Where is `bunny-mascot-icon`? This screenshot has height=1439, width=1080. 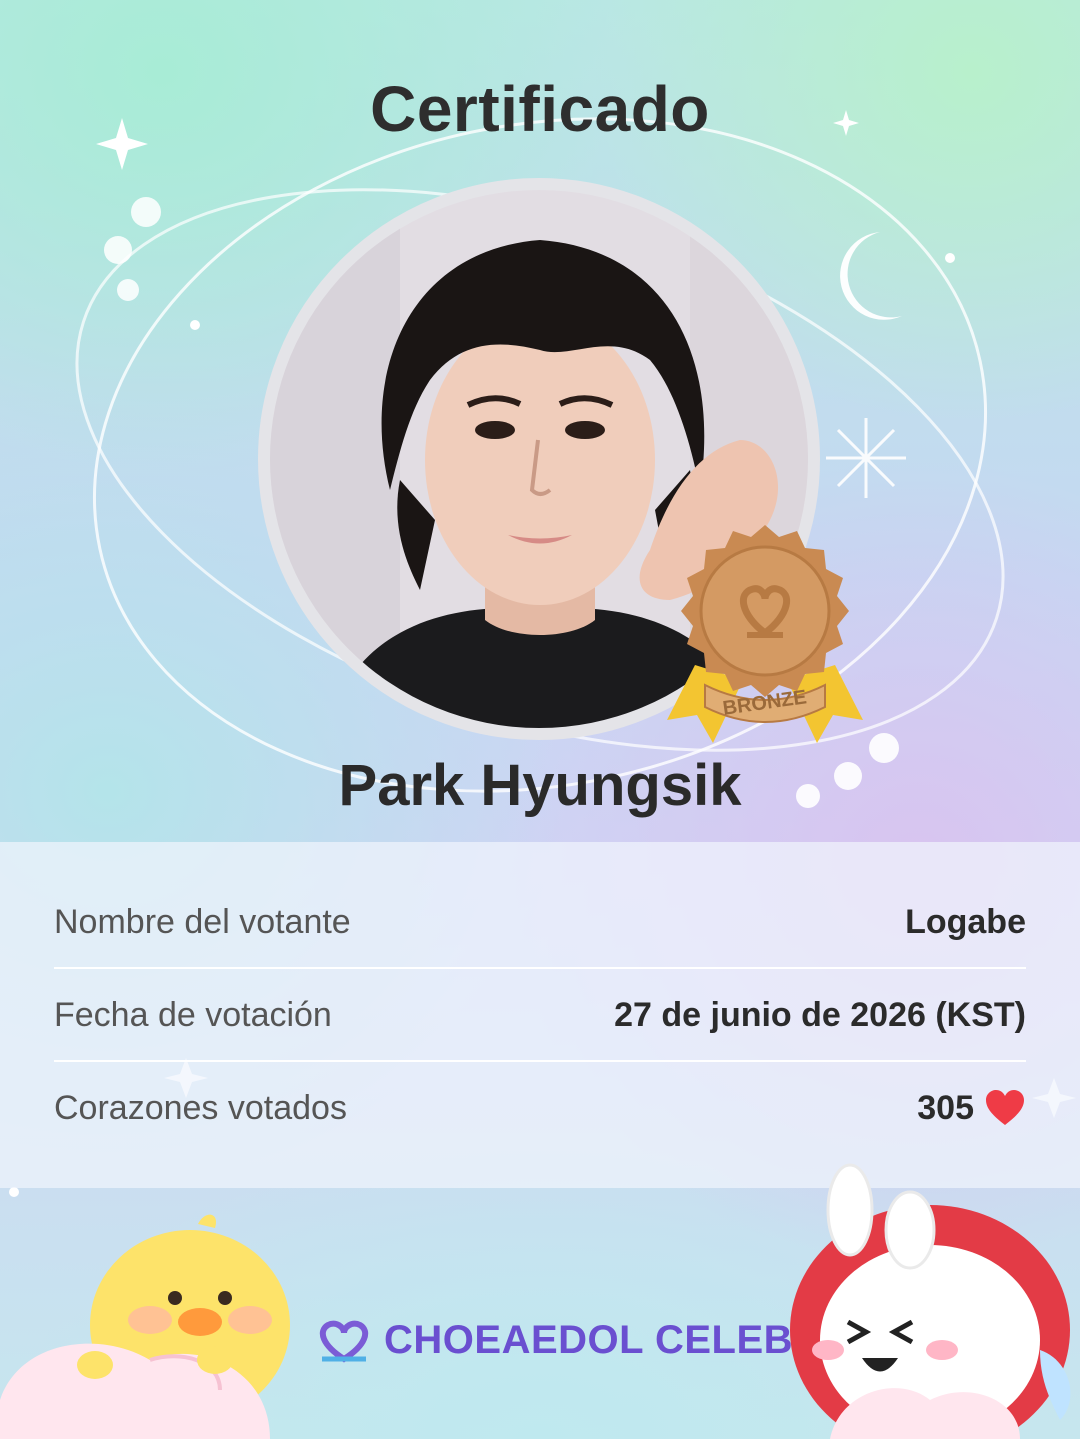
bunny-mascot-icon is located at coordinates (930, 1301).